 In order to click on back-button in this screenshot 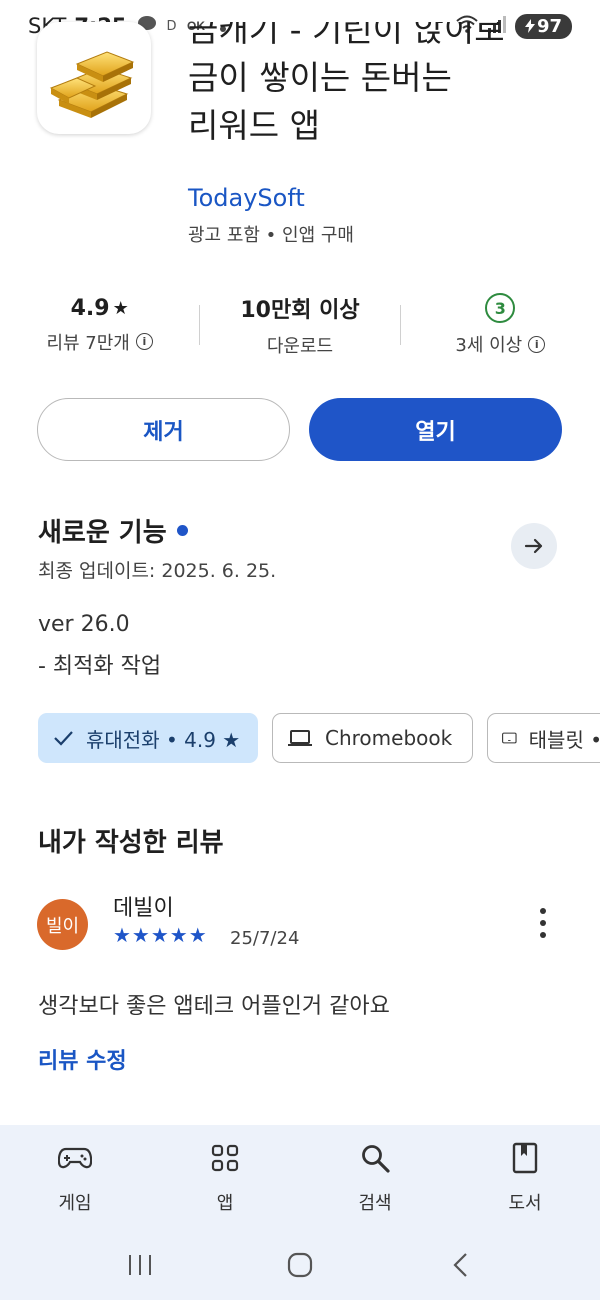, I will do `click(460, 1265)`.